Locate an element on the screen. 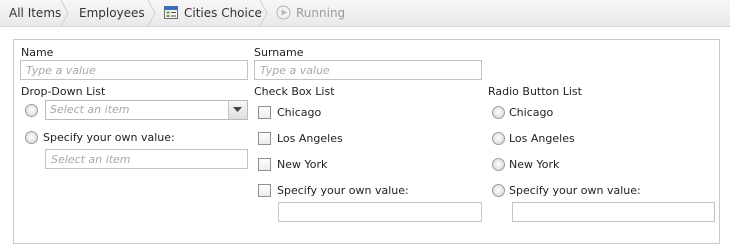 The height and width of the screenshot is (249, 730). checkbox-new-york is located at coordinates (264, 164).